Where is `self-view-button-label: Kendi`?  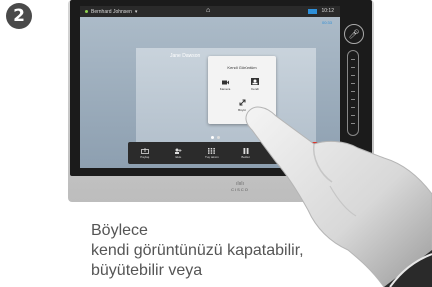 self-view-button-label: Kendi is located at coordinates (255, 89).